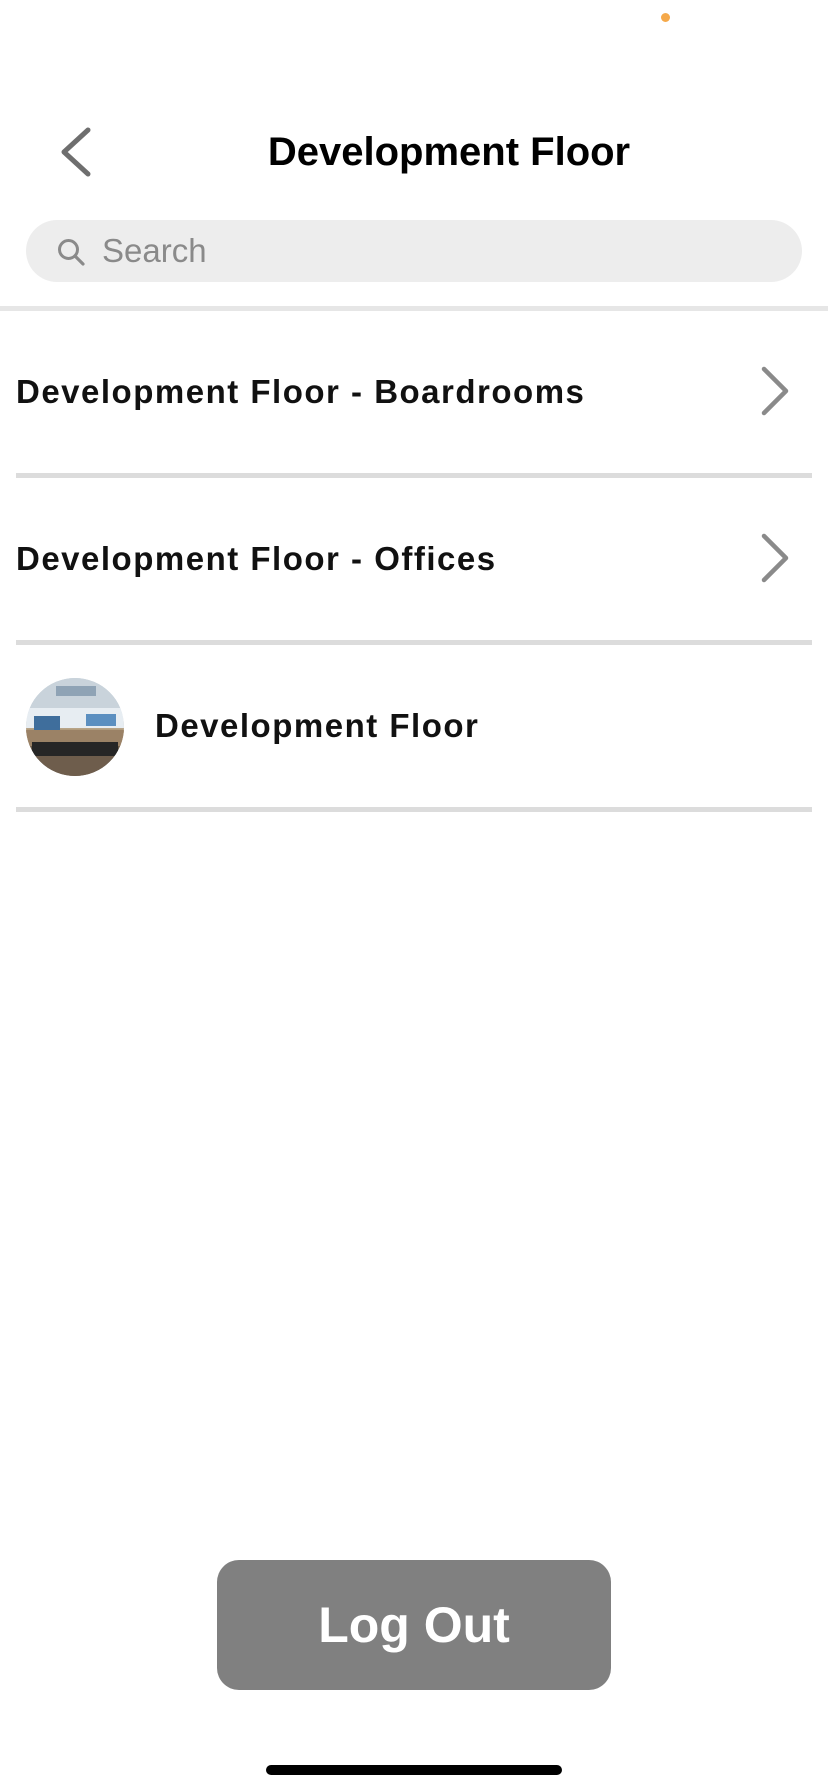  I want to click on list-item-boardrooms: Development Floor - Boardrooms, so click(414, 394).